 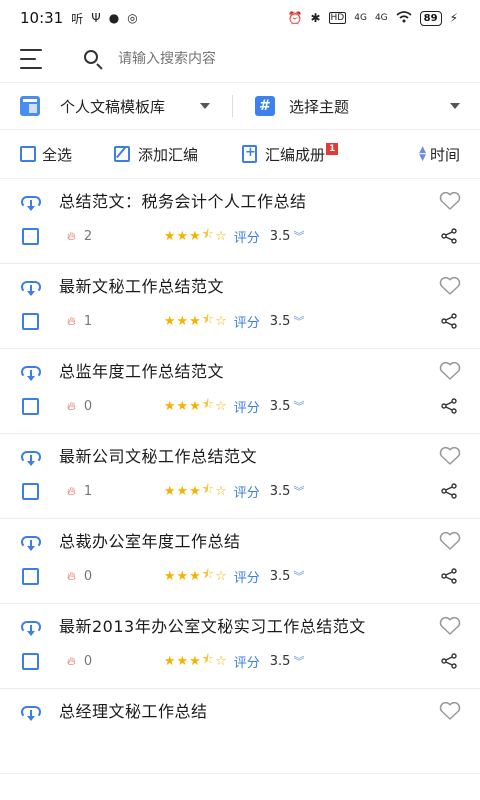 What do you see at coordinates (240, 561) in the screenshot?
I see `list-item: 总裁办公室年度工作总结 🔥︎ 0 ★ ★ ★ ⯪ ☆ 评分 3.5 ︾` at bounding box center [240, 561].